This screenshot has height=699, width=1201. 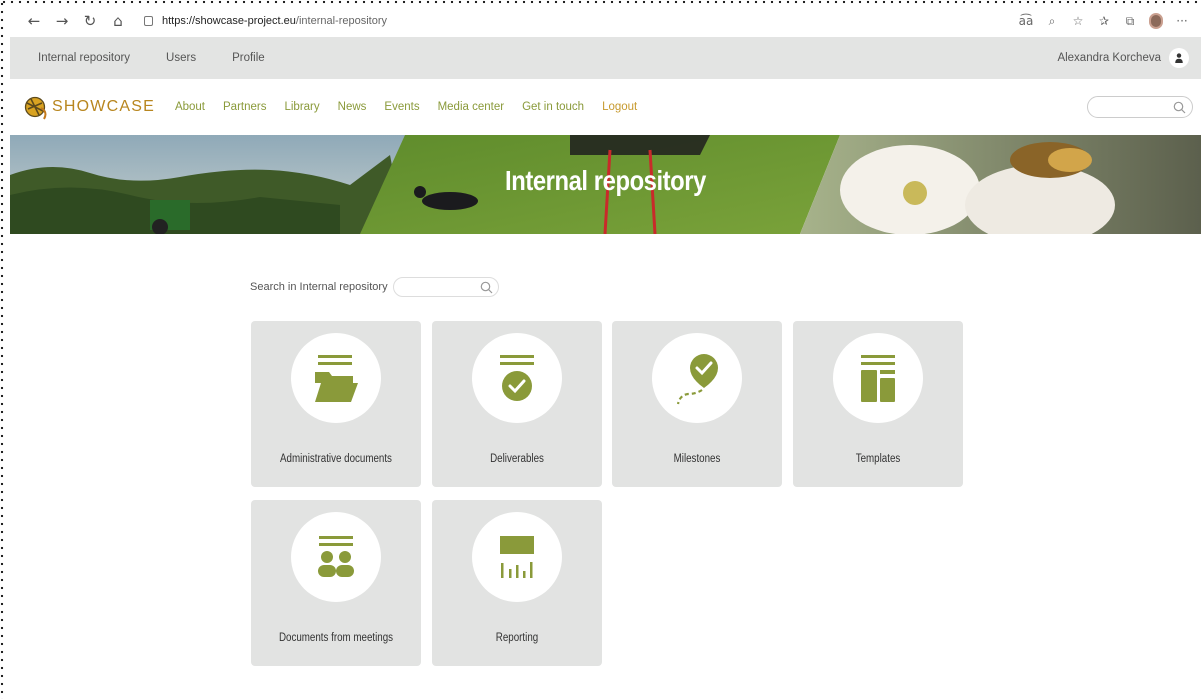 I want to click on url-path: /internal-repository, so click(x=341, y=21).